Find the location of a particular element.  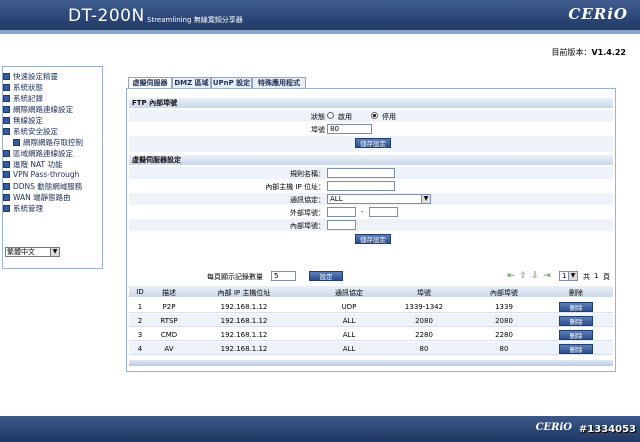

col-desc: 描述 is located at coordinates (169, 293).